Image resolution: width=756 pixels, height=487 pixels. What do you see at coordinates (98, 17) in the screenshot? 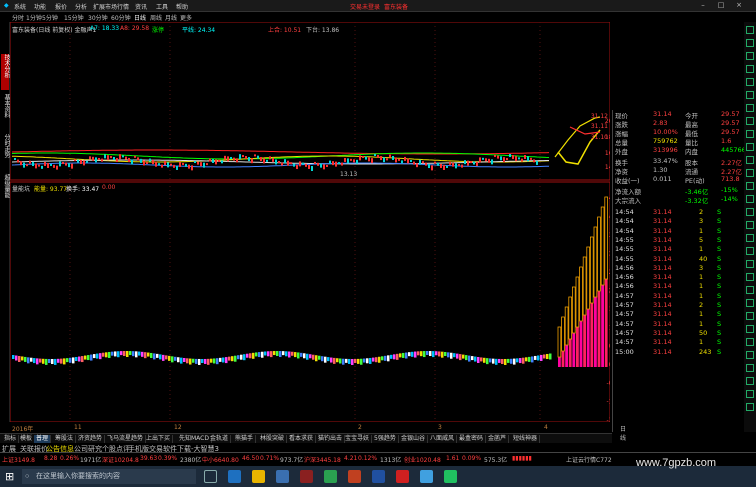
I see `period-30min: 30分钟` at bounding box center [98, 17].